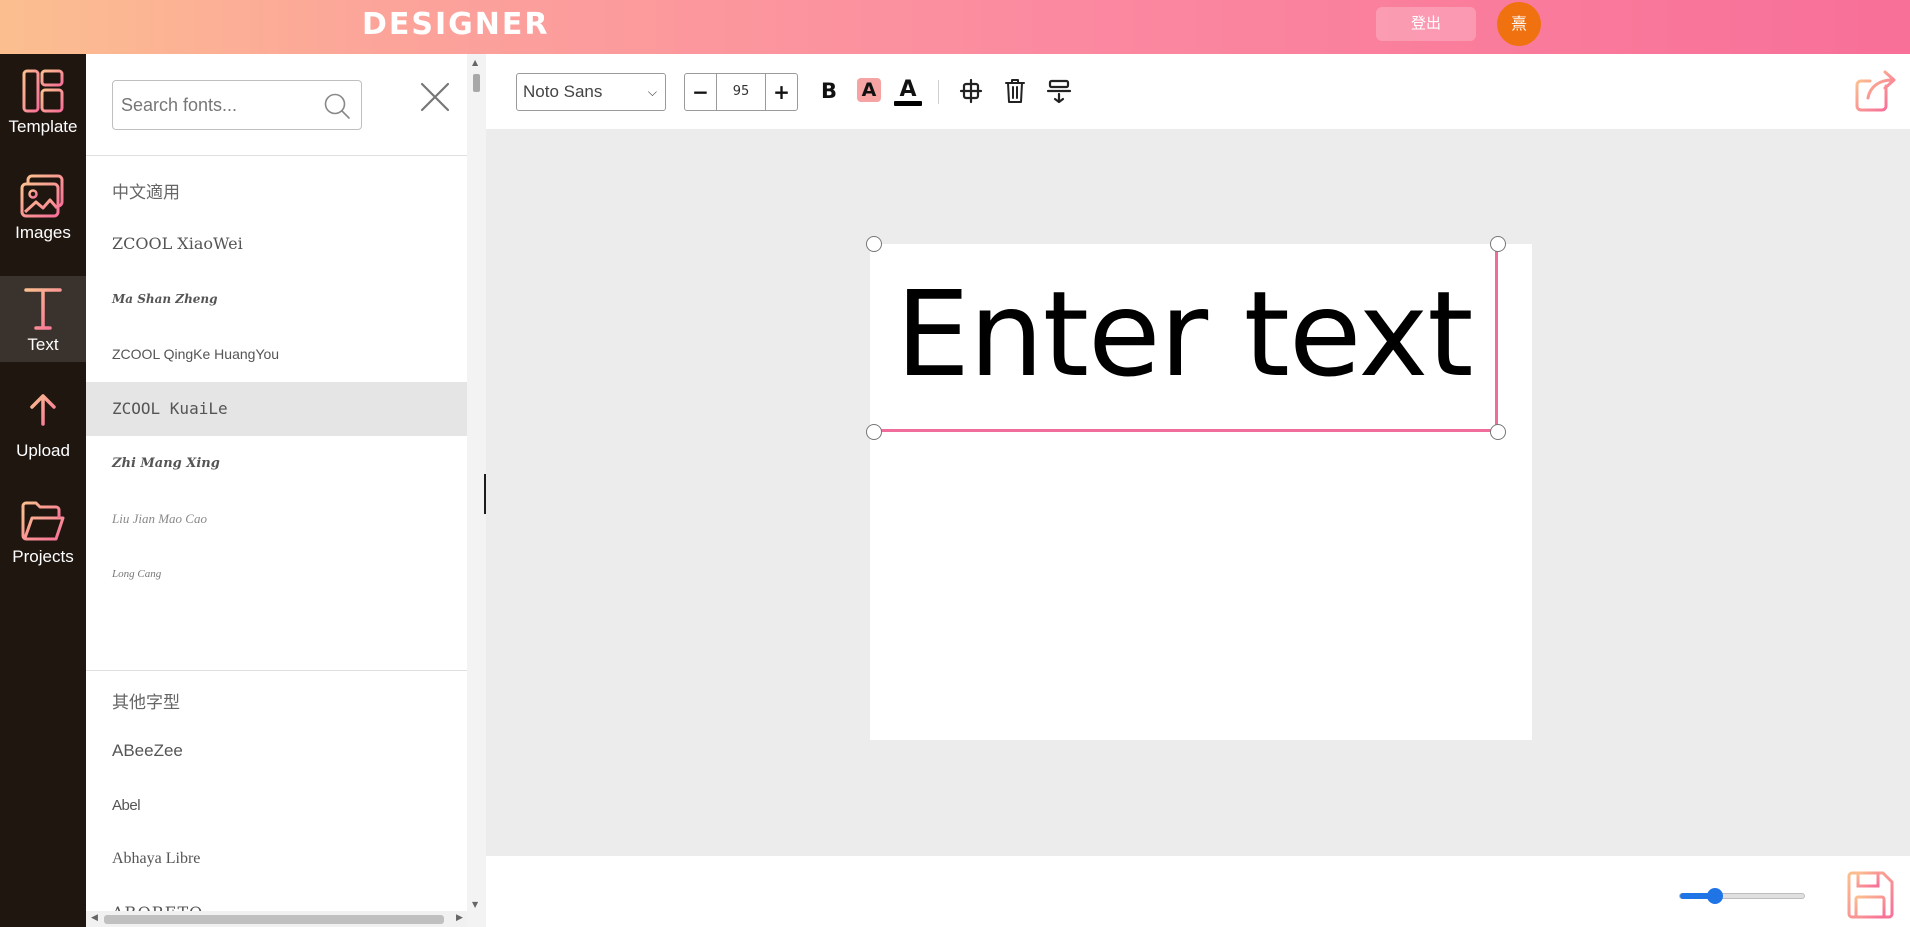 This screenshot has width=1910, height=927. Describe the element at coordinates (43, 521) in the screenshot. I see `folder-icon` at that location.